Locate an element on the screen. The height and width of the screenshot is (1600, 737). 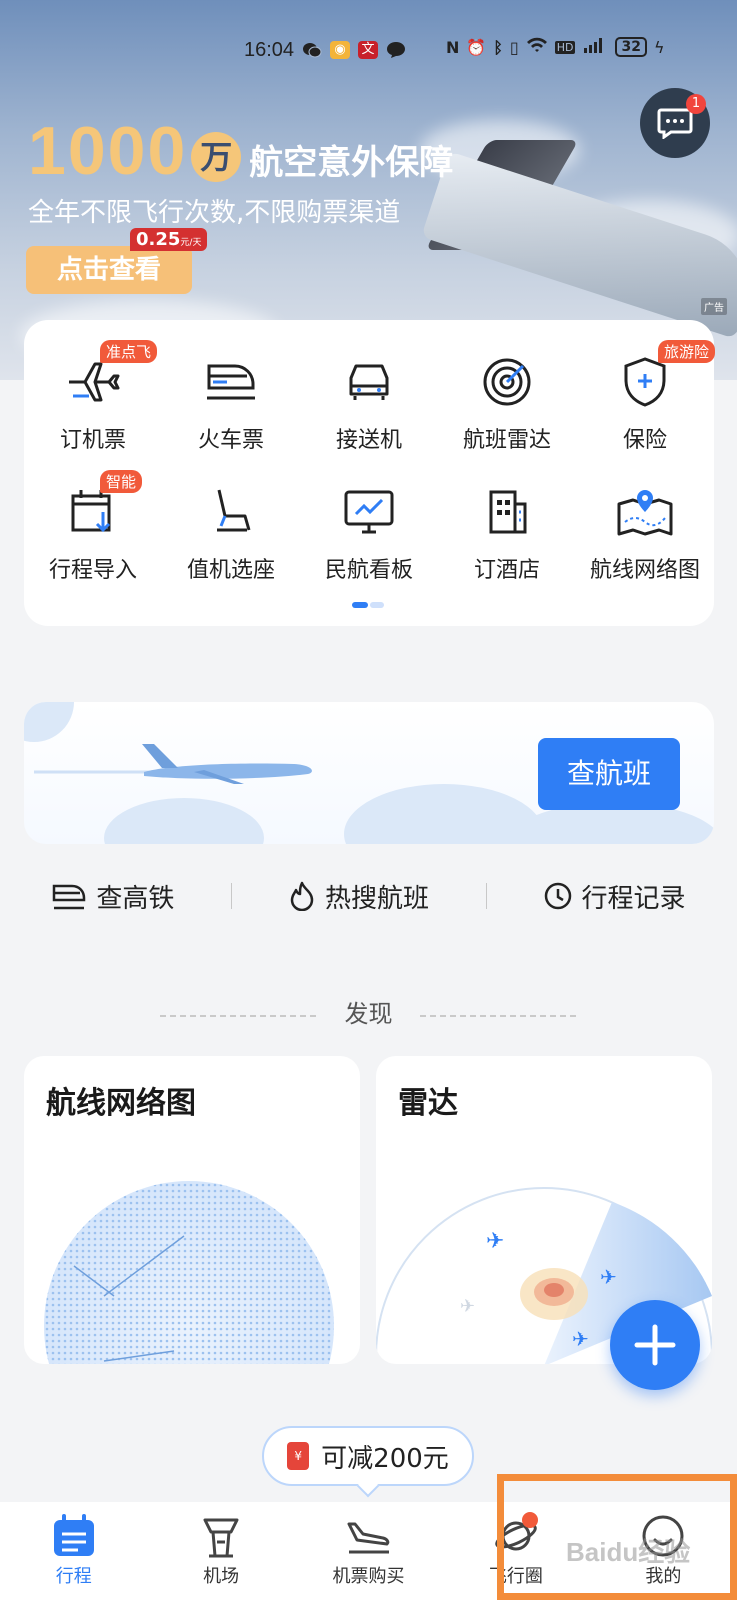
coupon-text: 可减200元 is located at coordinates (385, 1458).